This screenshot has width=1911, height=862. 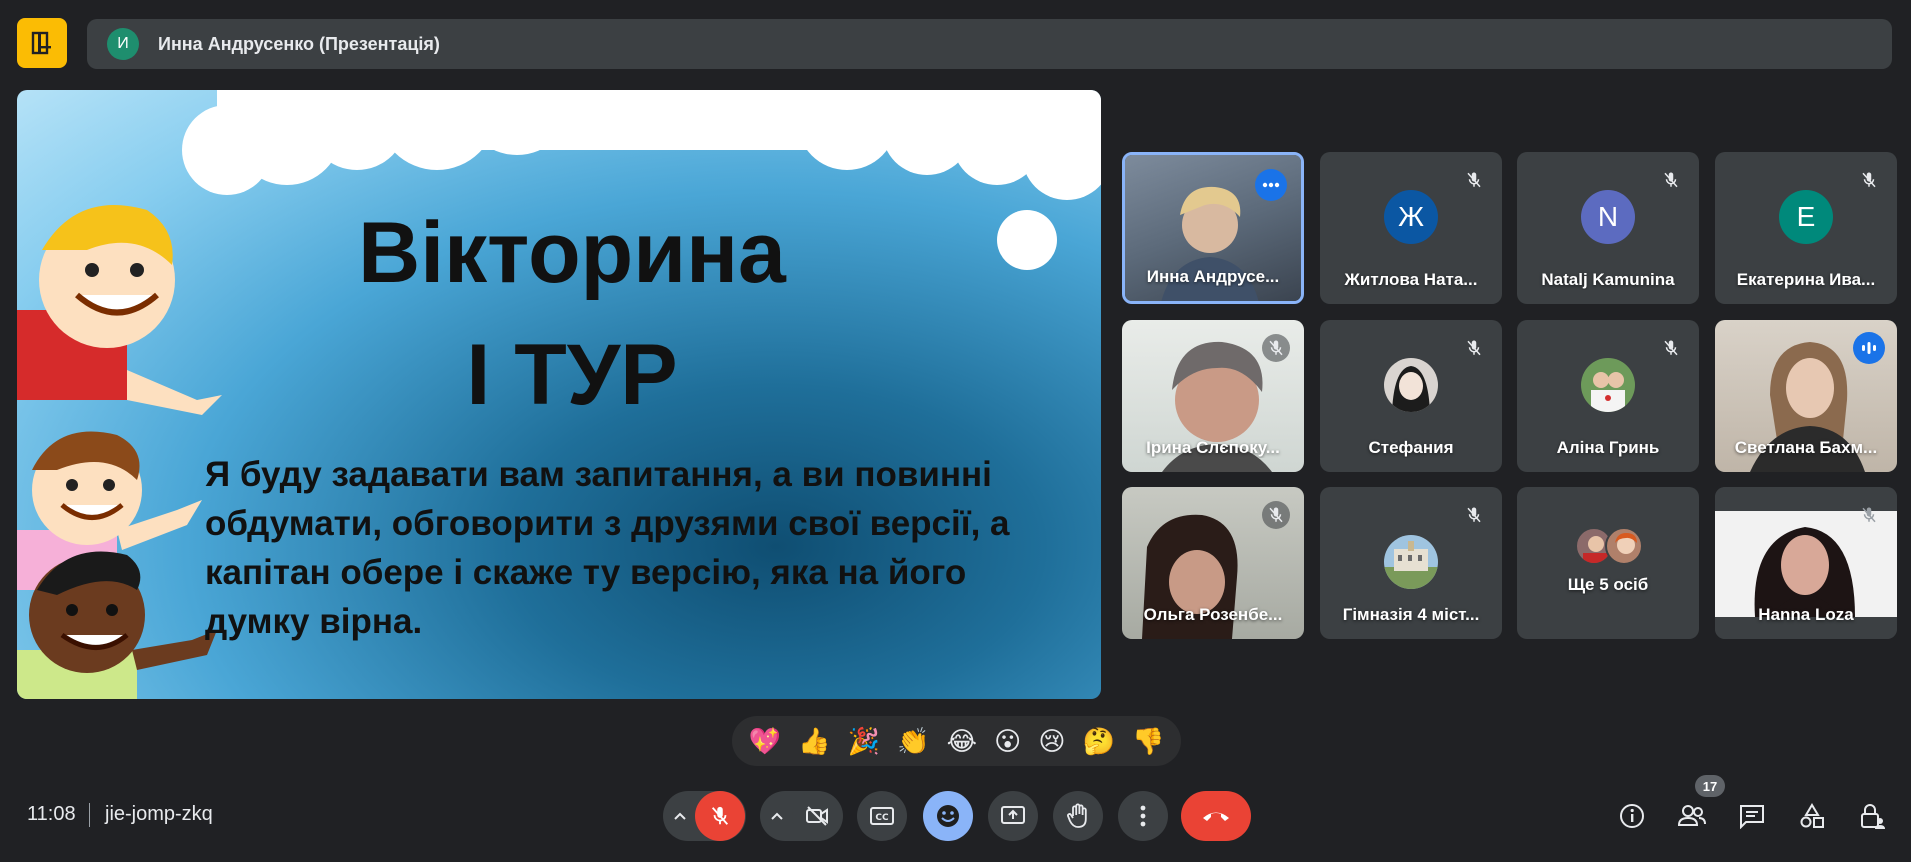 I want to click on host-controls-button, so click(x=1872, y=816).